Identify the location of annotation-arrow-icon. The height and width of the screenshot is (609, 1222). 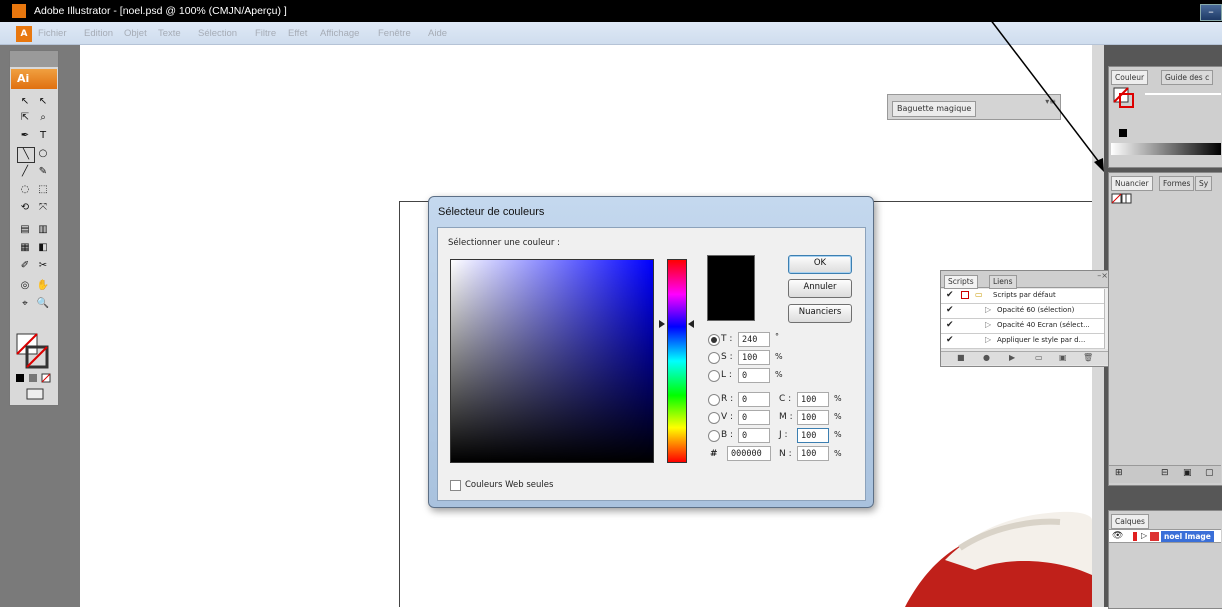
(1040, 86).